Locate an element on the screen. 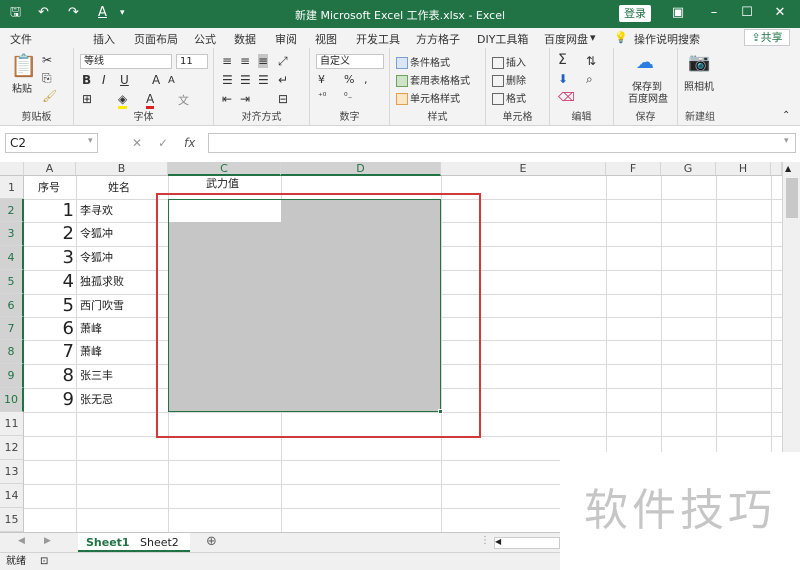  paste-icon: 📋 is located at coordinates (23, 66).